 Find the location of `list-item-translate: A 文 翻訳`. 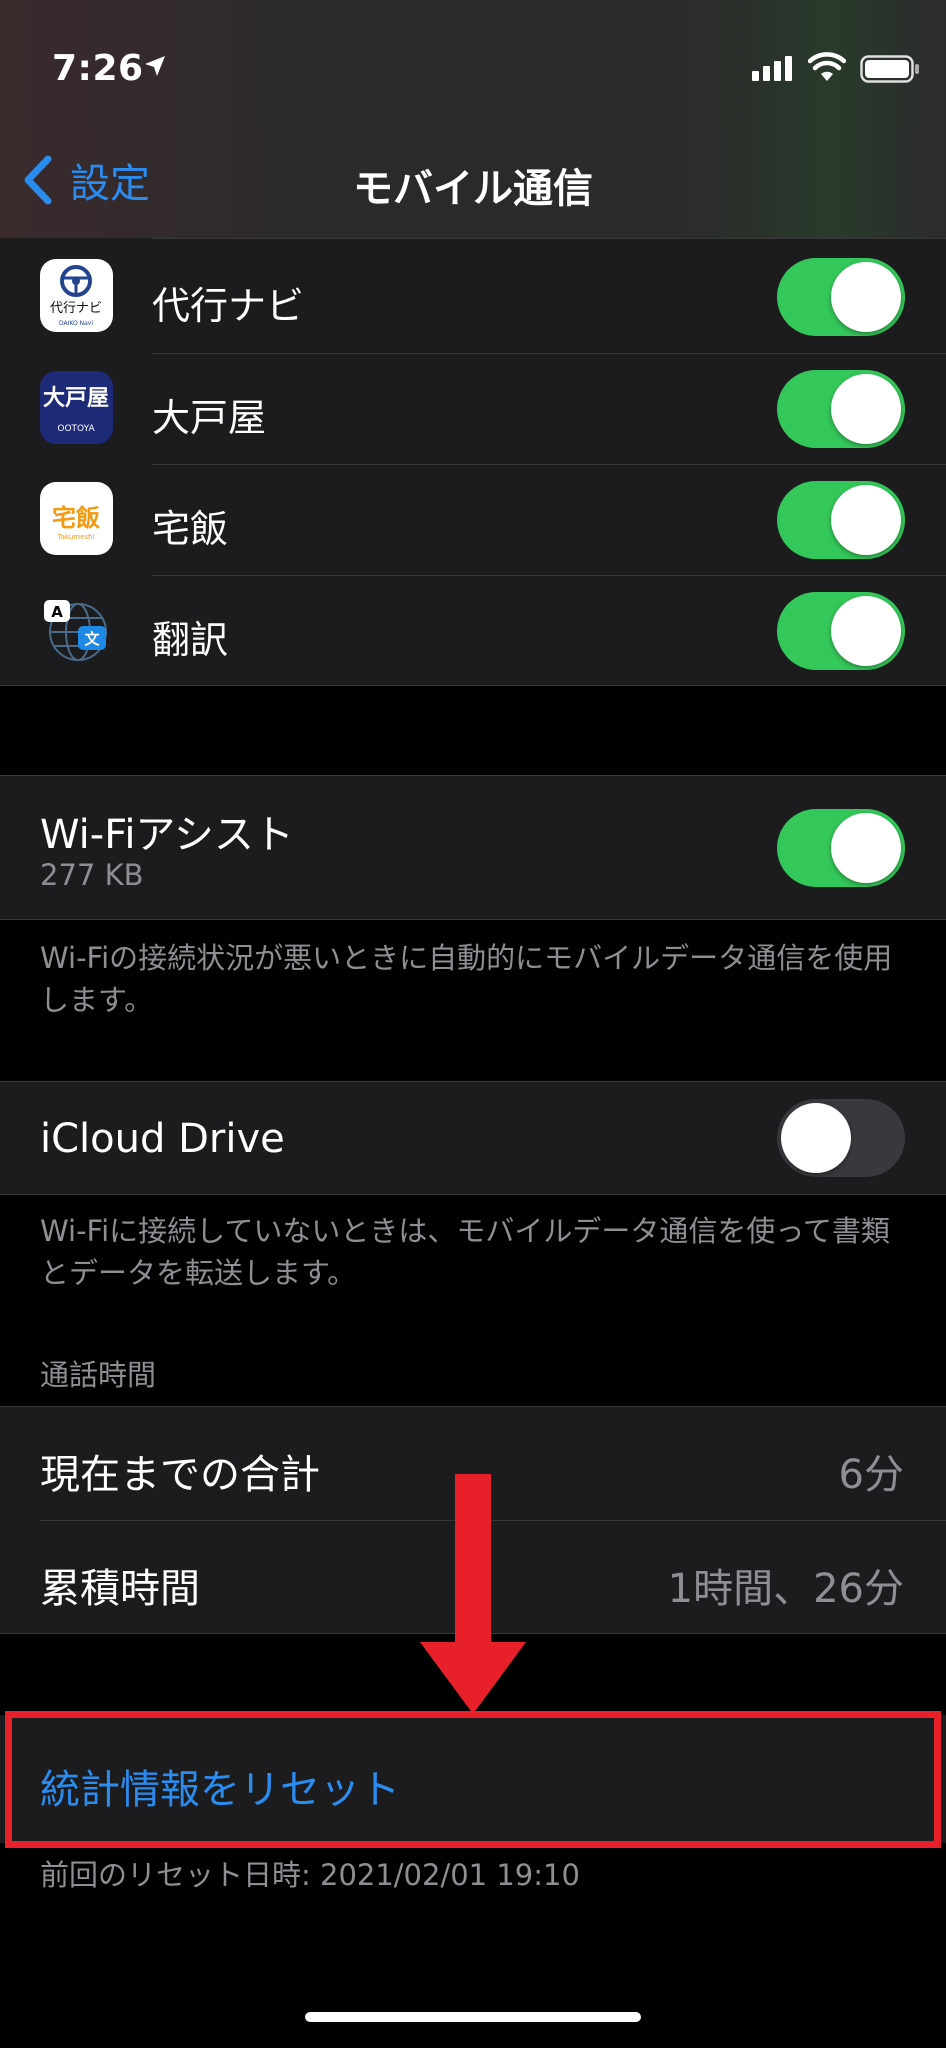

list-item-translate: A 文 翻訳 is located at coordinates (473, 631).